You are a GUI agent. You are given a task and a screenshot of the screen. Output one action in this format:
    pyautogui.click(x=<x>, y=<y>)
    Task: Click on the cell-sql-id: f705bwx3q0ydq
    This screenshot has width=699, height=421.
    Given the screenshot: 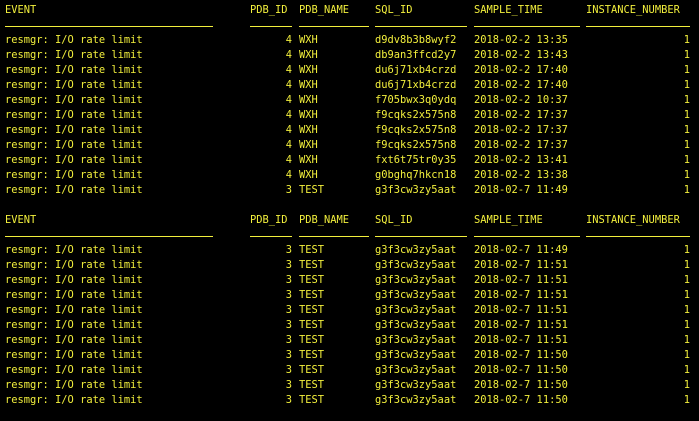 What is the action you would take?
    pyautogui.click(x=416, y=100)
    